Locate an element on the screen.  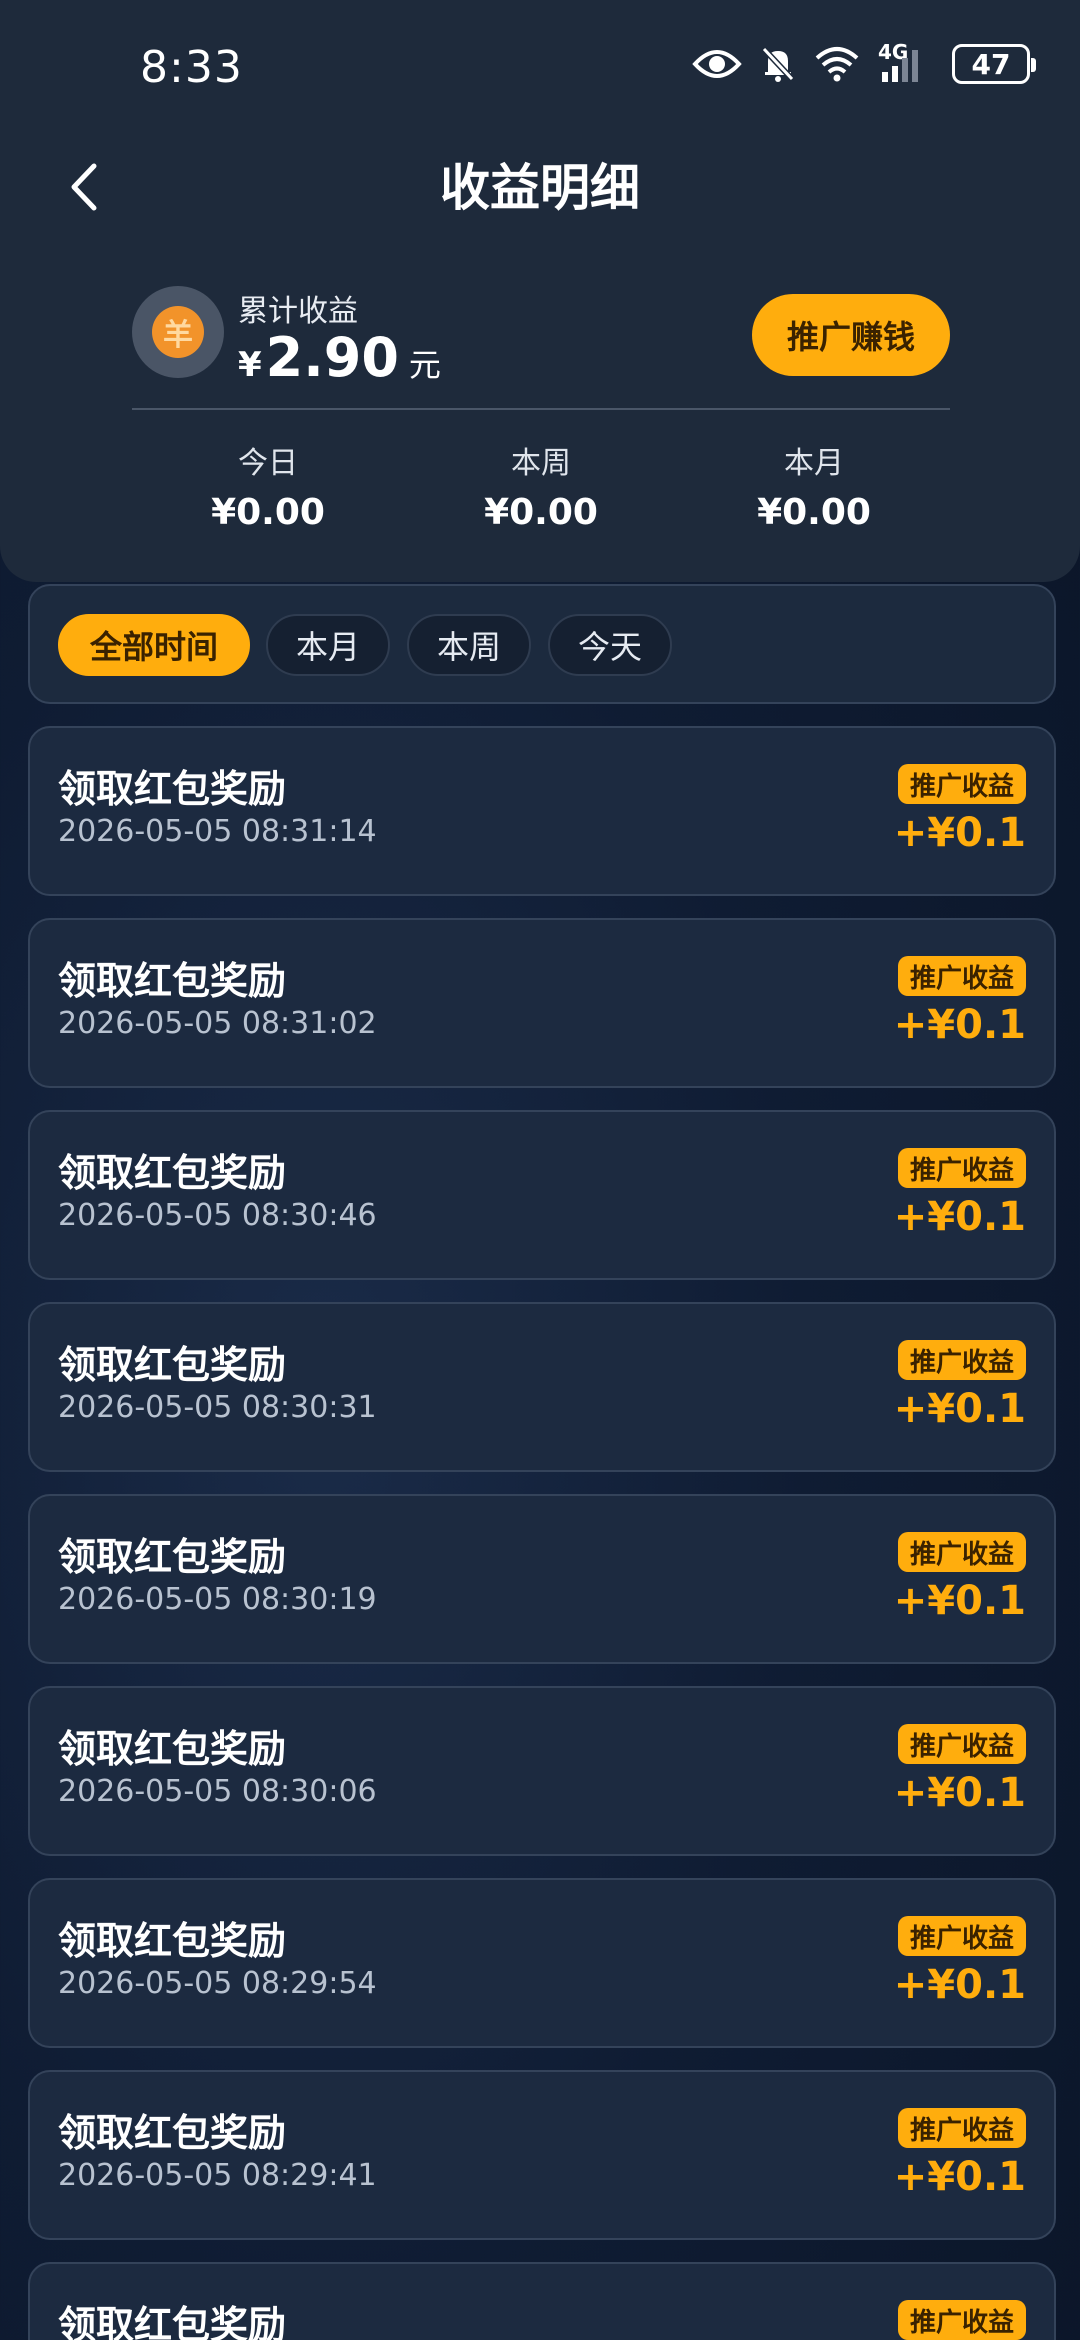
filter-today: 今天 is located at coordinates (610, 645).